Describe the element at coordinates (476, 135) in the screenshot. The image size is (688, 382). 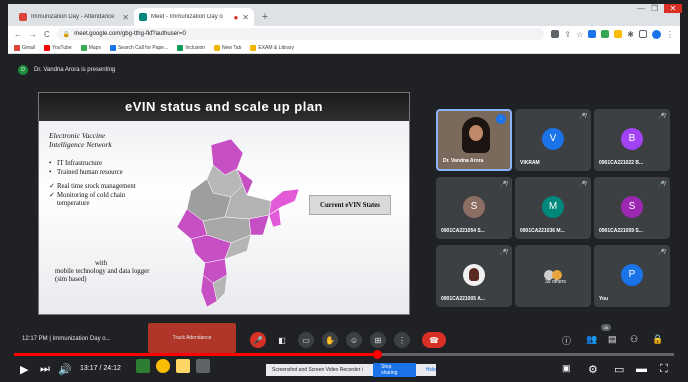
I see `presenter-video` at that location.